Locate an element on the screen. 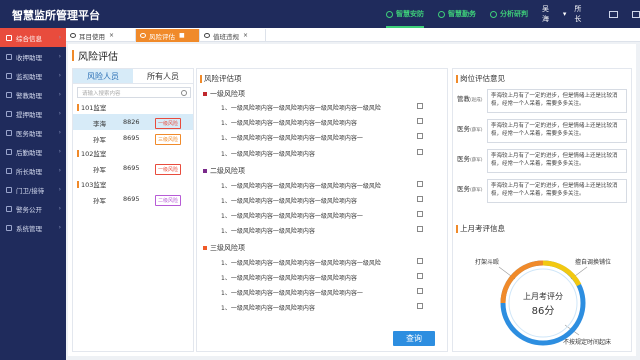 Image resolution: width=640 pixels, height=360 pixels. risk-item: 1、一级风险项内容一级风险项内容 is located at coordinates (333, 230).